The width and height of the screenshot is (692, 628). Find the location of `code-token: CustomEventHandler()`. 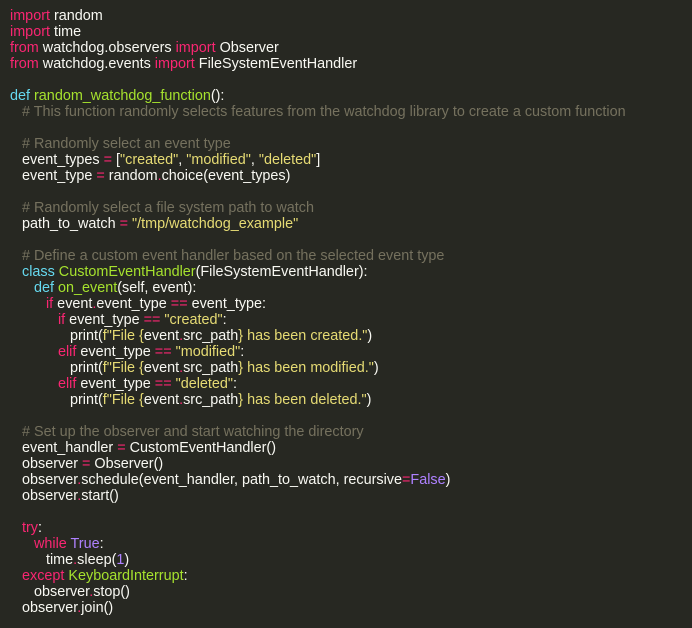

code-token: CustomEventHandler() is located at coordinates (200, 448).